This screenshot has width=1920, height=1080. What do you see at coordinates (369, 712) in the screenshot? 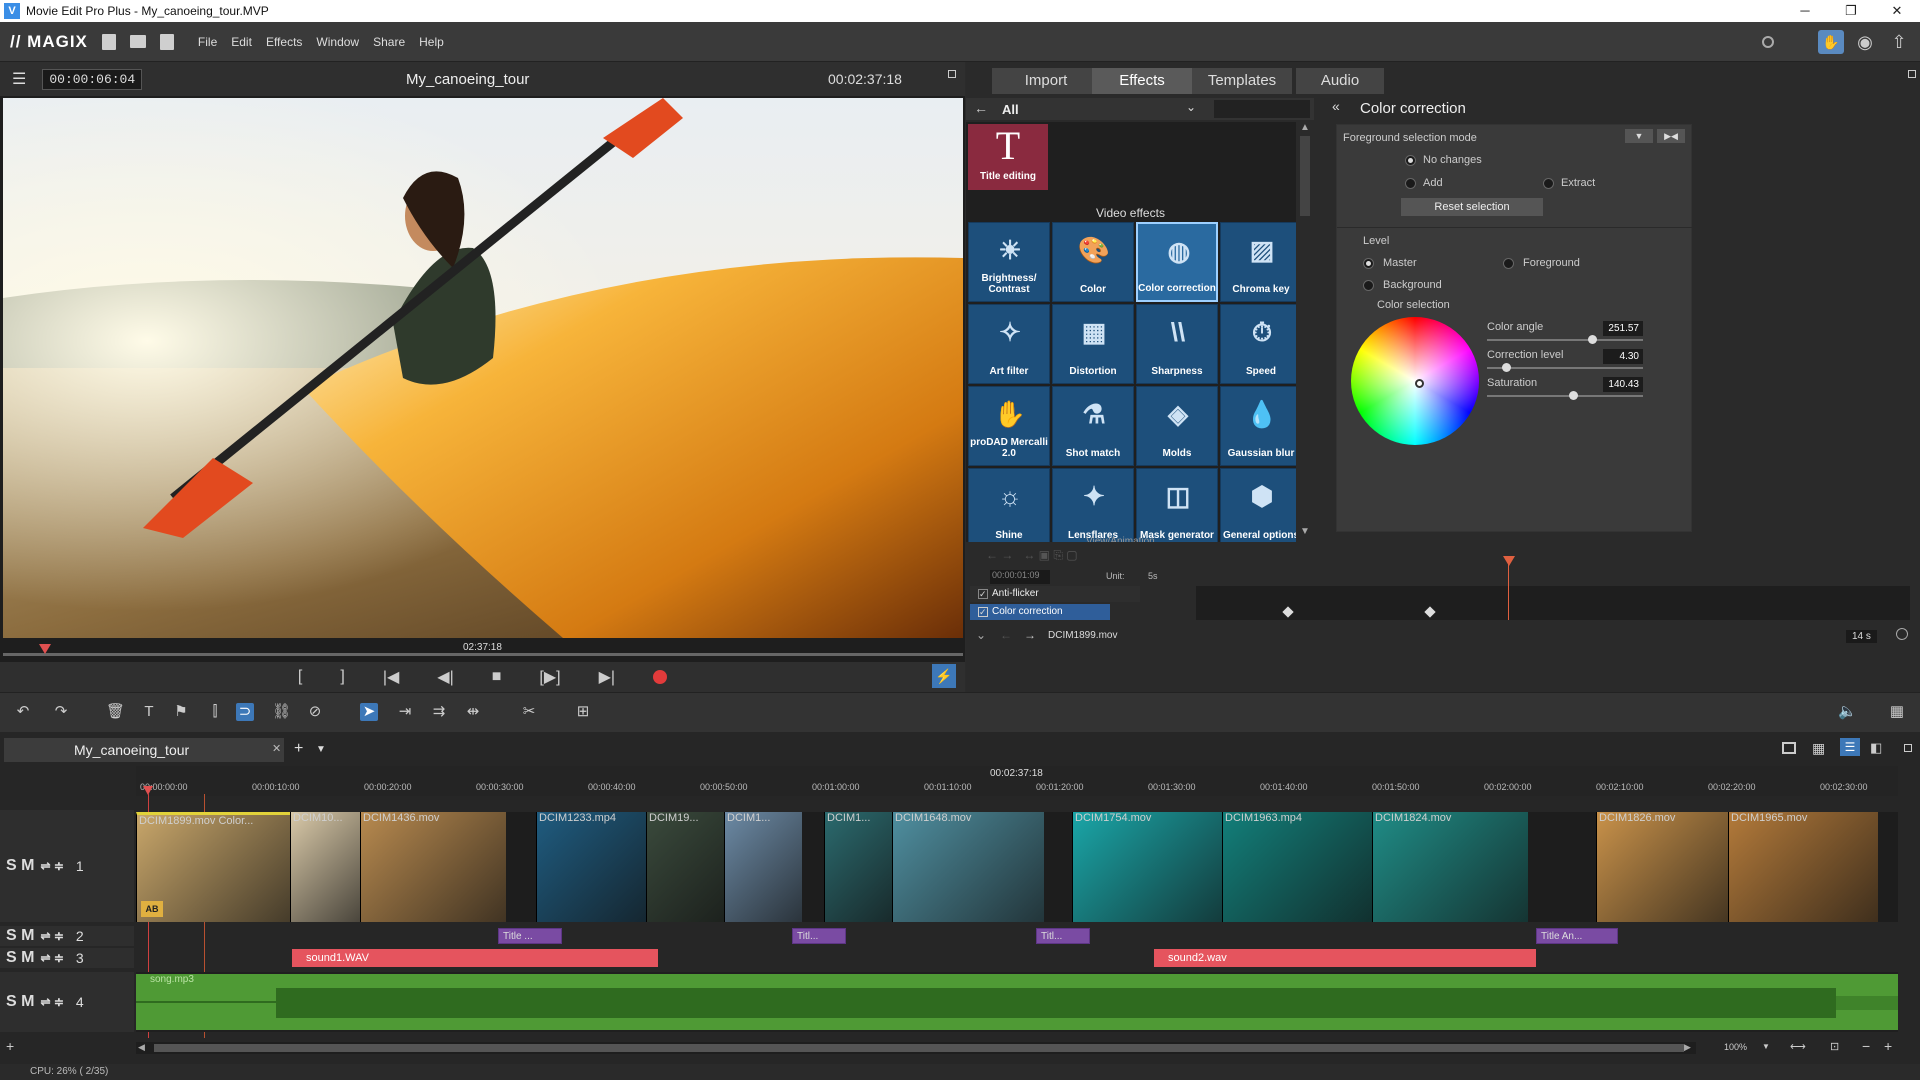
I see `pointer-tool-icon: ➤` at bounding box center [369, 712].